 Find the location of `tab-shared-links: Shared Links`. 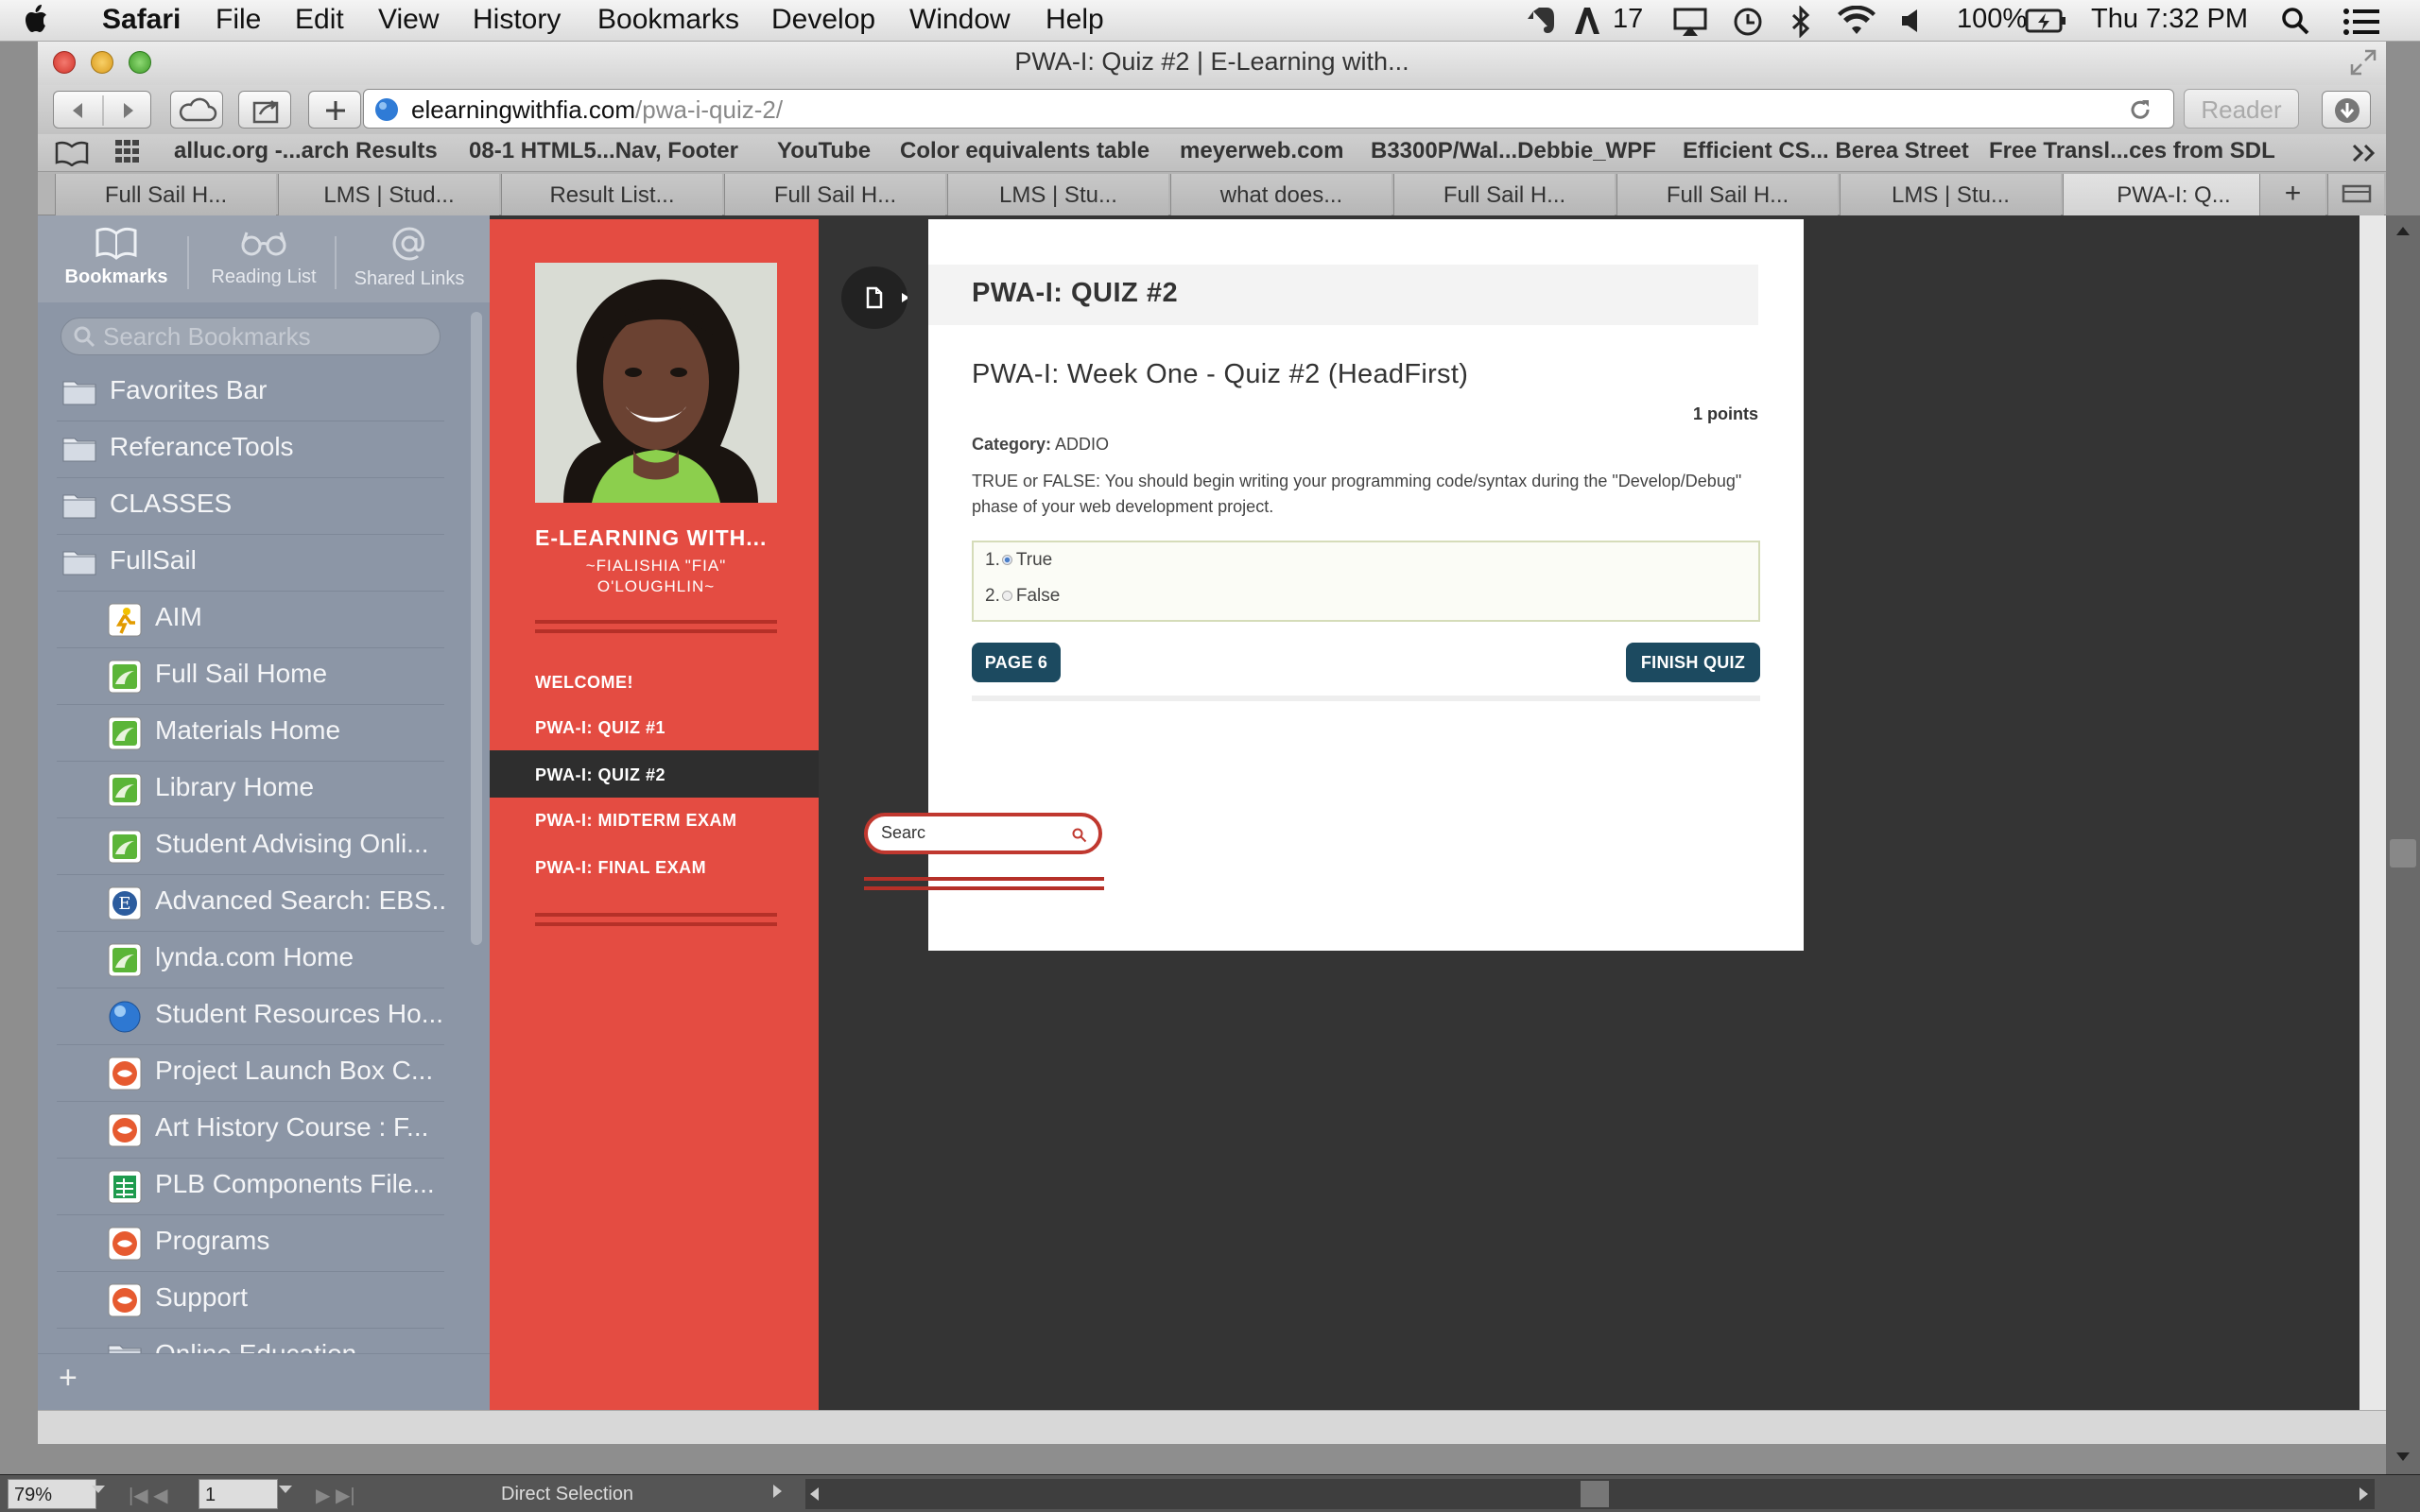

tab-shared-links: Shared Links is located at coordinates (409, 257).